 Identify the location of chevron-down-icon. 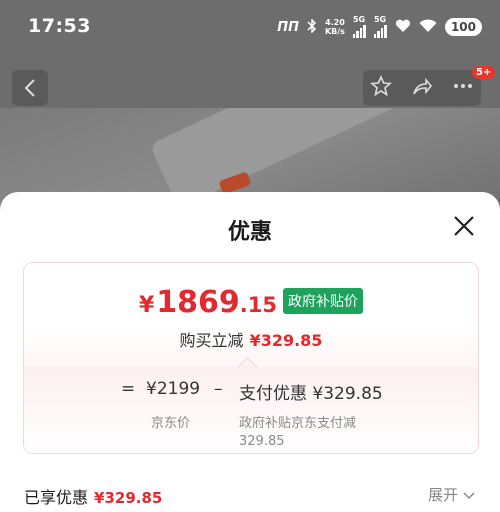
(469, 496).